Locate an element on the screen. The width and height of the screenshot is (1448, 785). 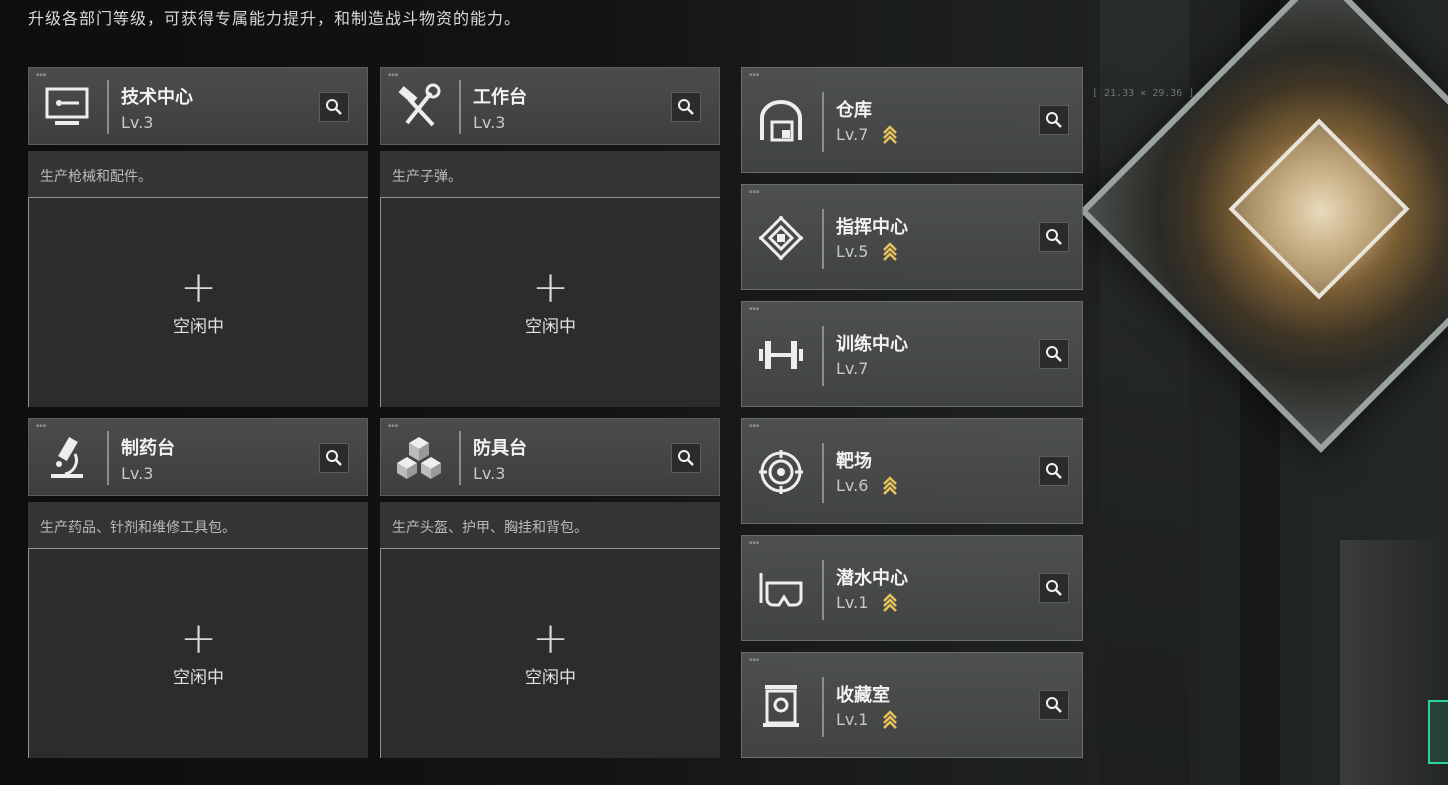
dept-card-header: ▪▪▪ 防具台 Lv.3 is located at coordinates (550, 457).